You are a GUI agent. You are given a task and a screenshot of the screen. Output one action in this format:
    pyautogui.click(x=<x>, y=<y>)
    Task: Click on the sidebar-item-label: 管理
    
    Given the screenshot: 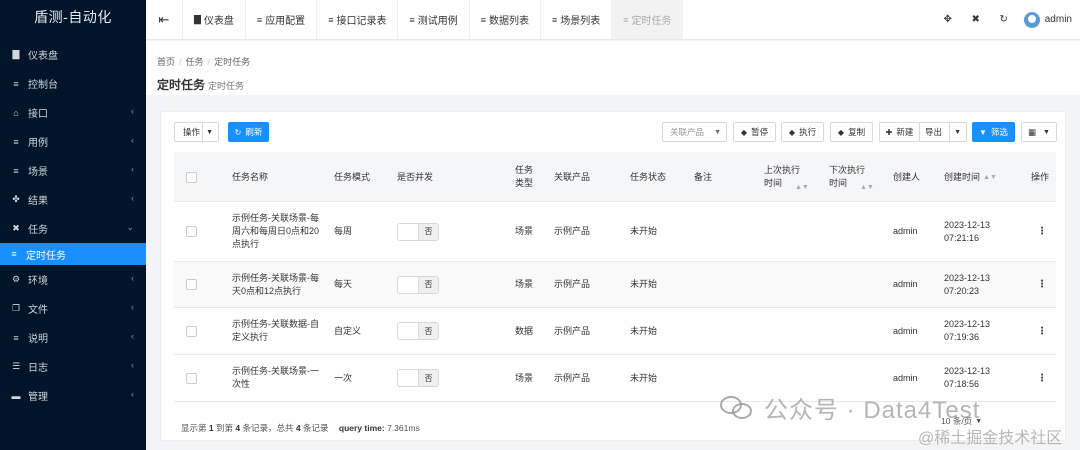 What is the action you would take?
    pyautogui.click(x=38, y=397)
    